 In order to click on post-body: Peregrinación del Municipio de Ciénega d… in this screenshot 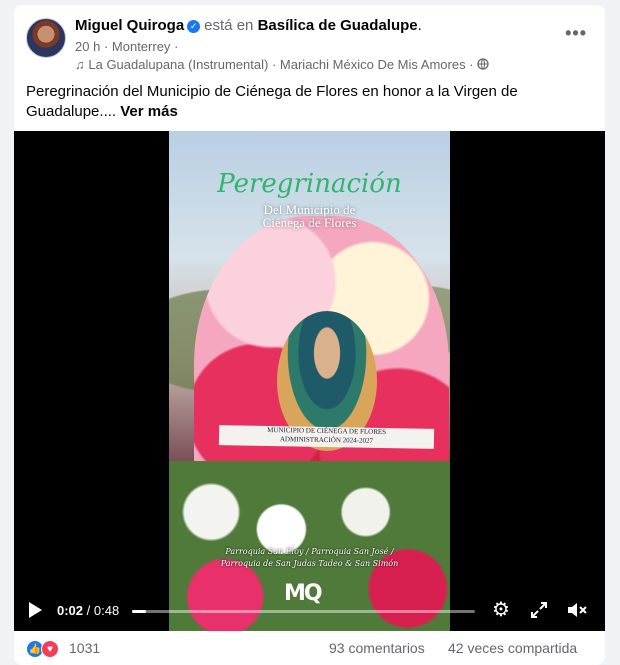, I will do `click(272, 101)`.